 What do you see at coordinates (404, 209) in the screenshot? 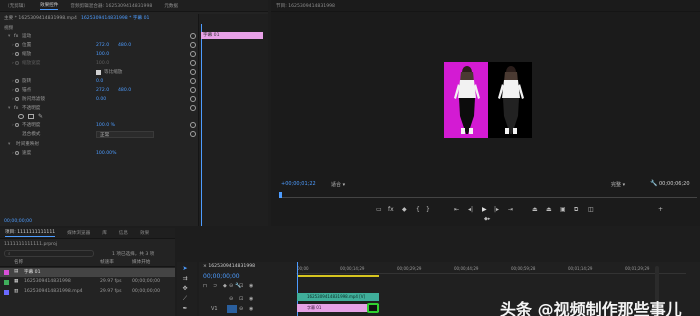
I see `marker-icon: ◆` at bounding box center [404, 209].